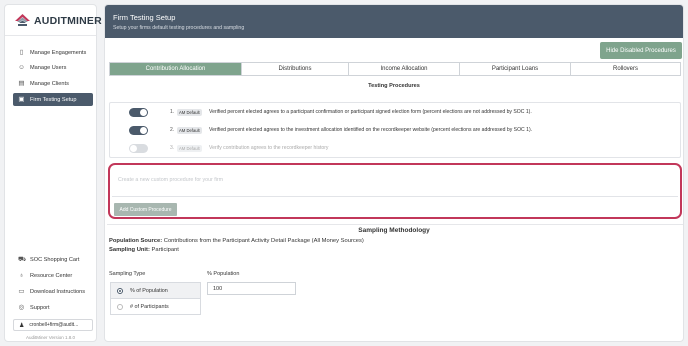  I want to click on sampling-option-label: # of Participants, so click(149, 307).